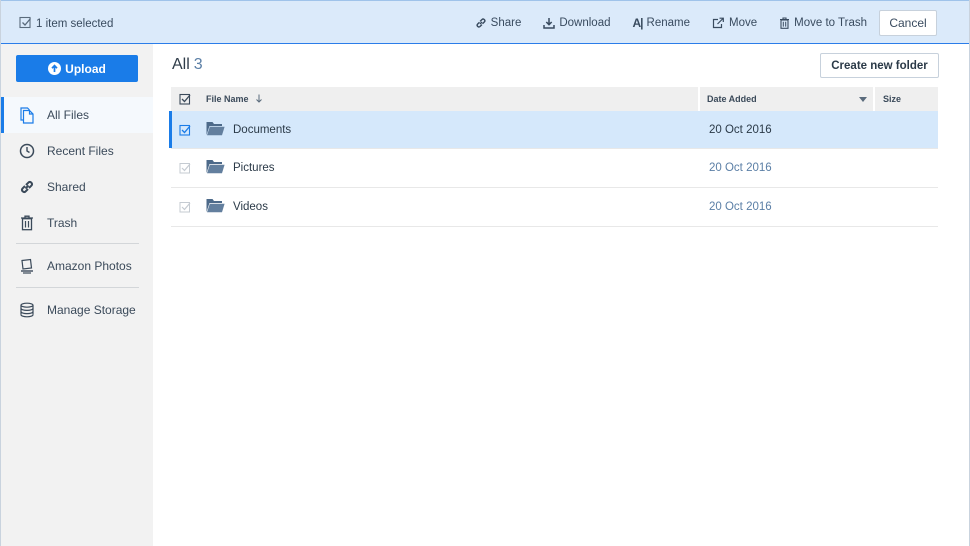 This screenshot has height=546, width=970. I want to click on photos-icon, so click(27, 266).